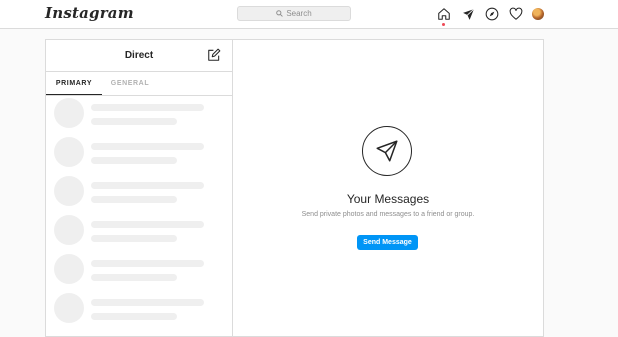 The height and width of the screenshot is (337, 618). What do you see at coordinates (538, 14) in the screenshot?
I see `profile-avatar` at bounding box center [538, 14].